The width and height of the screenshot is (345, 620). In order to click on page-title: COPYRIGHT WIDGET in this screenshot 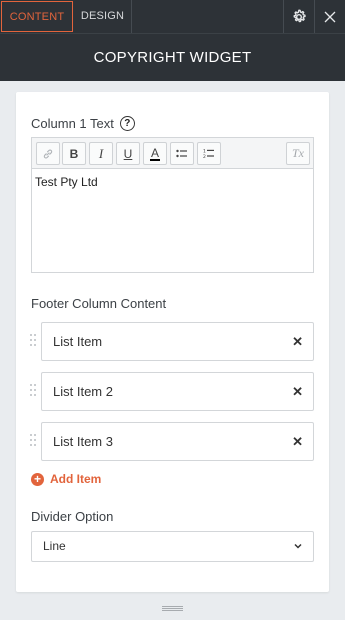, I will do `click(172, 57)`.